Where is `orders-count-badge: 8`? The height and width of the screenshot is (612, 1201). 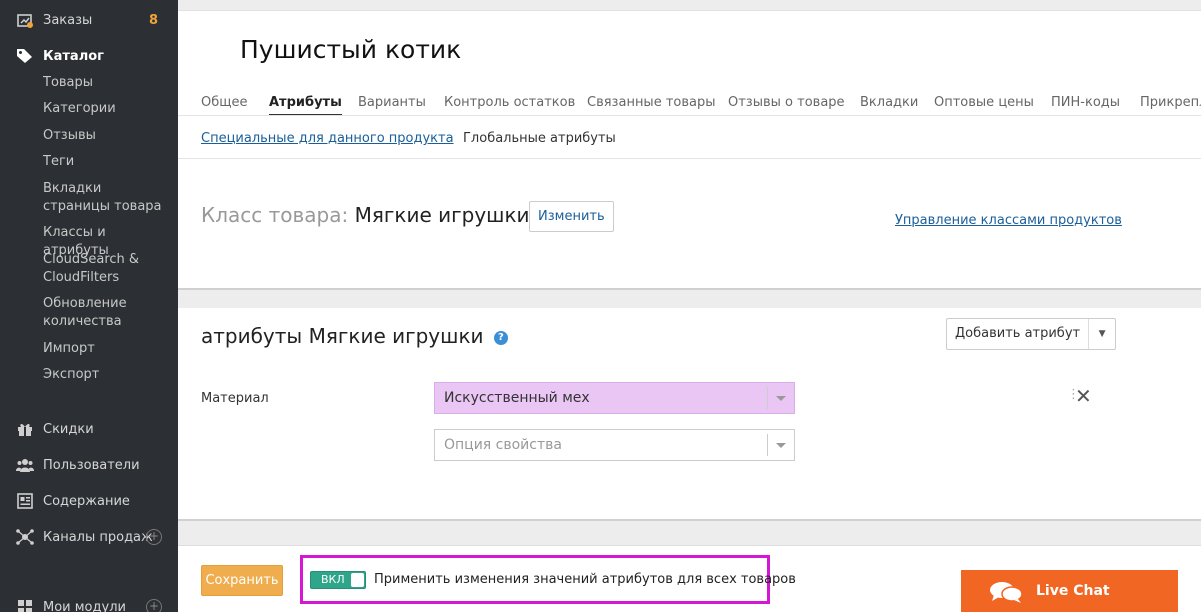 orders-count-badge: 8 is located at coordinates (153, 20).